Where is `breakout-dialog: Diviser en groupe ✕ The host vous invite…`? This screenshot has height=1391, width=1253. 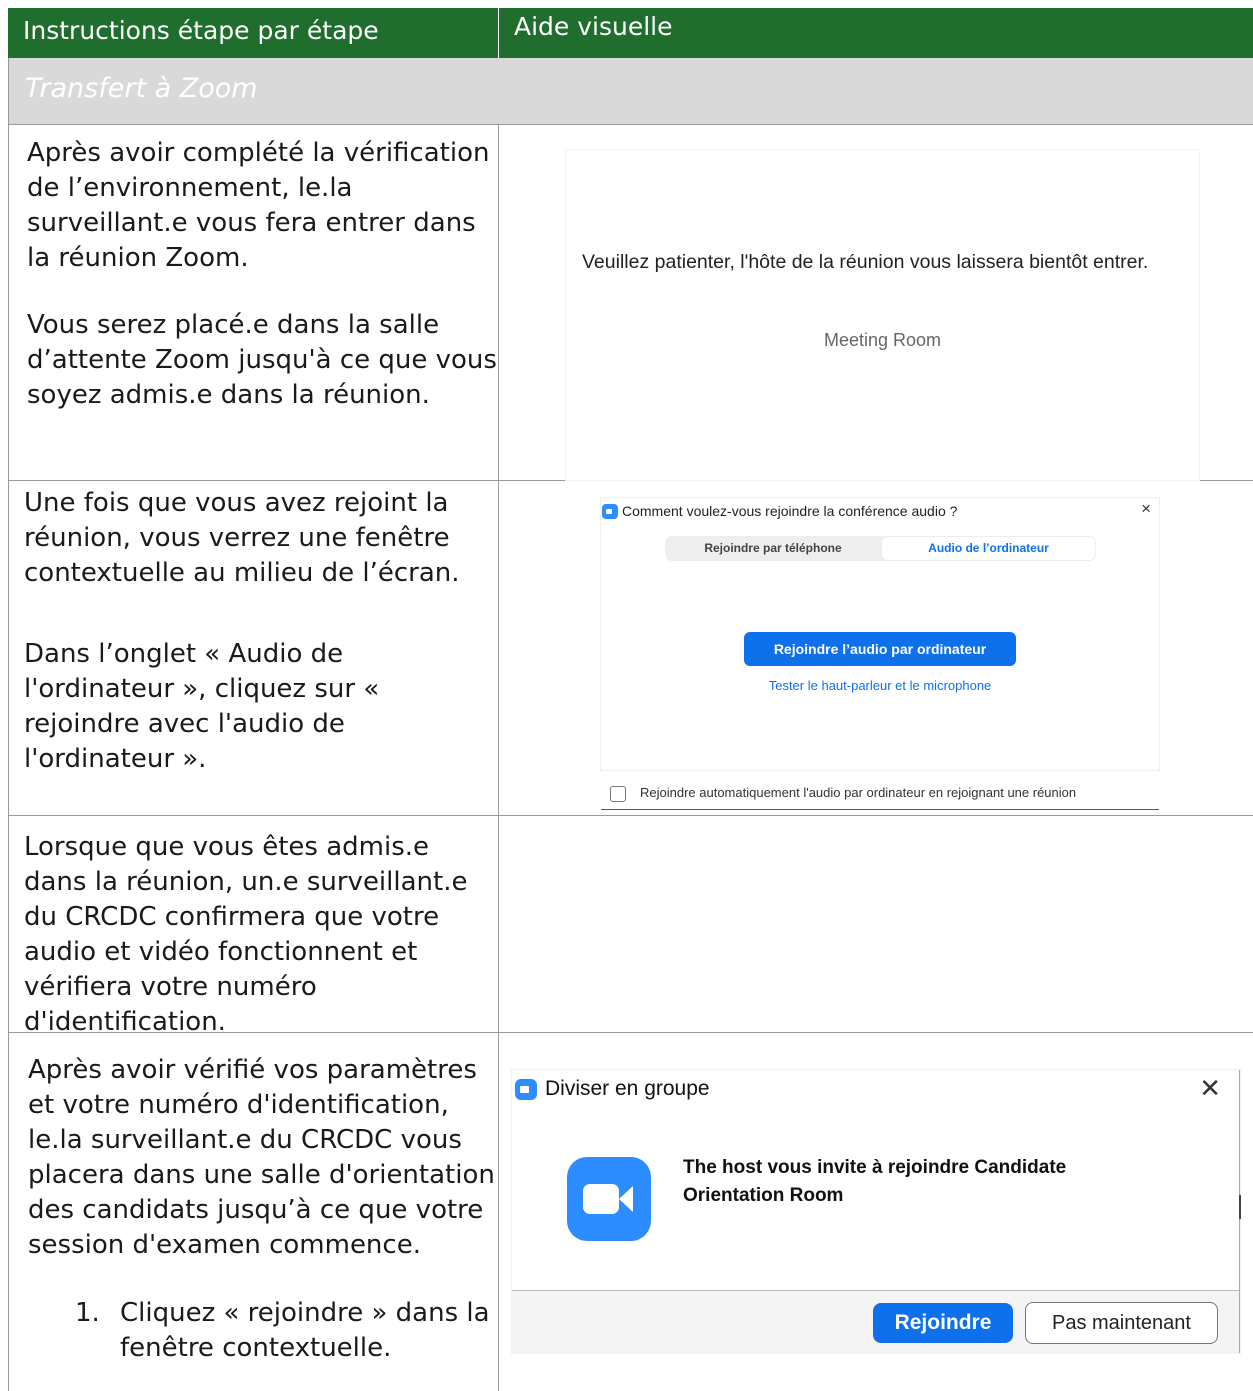
breakout-dialog: Diviser en groupe ✕ The host vous invite… is located at coordinates (876, 1212).